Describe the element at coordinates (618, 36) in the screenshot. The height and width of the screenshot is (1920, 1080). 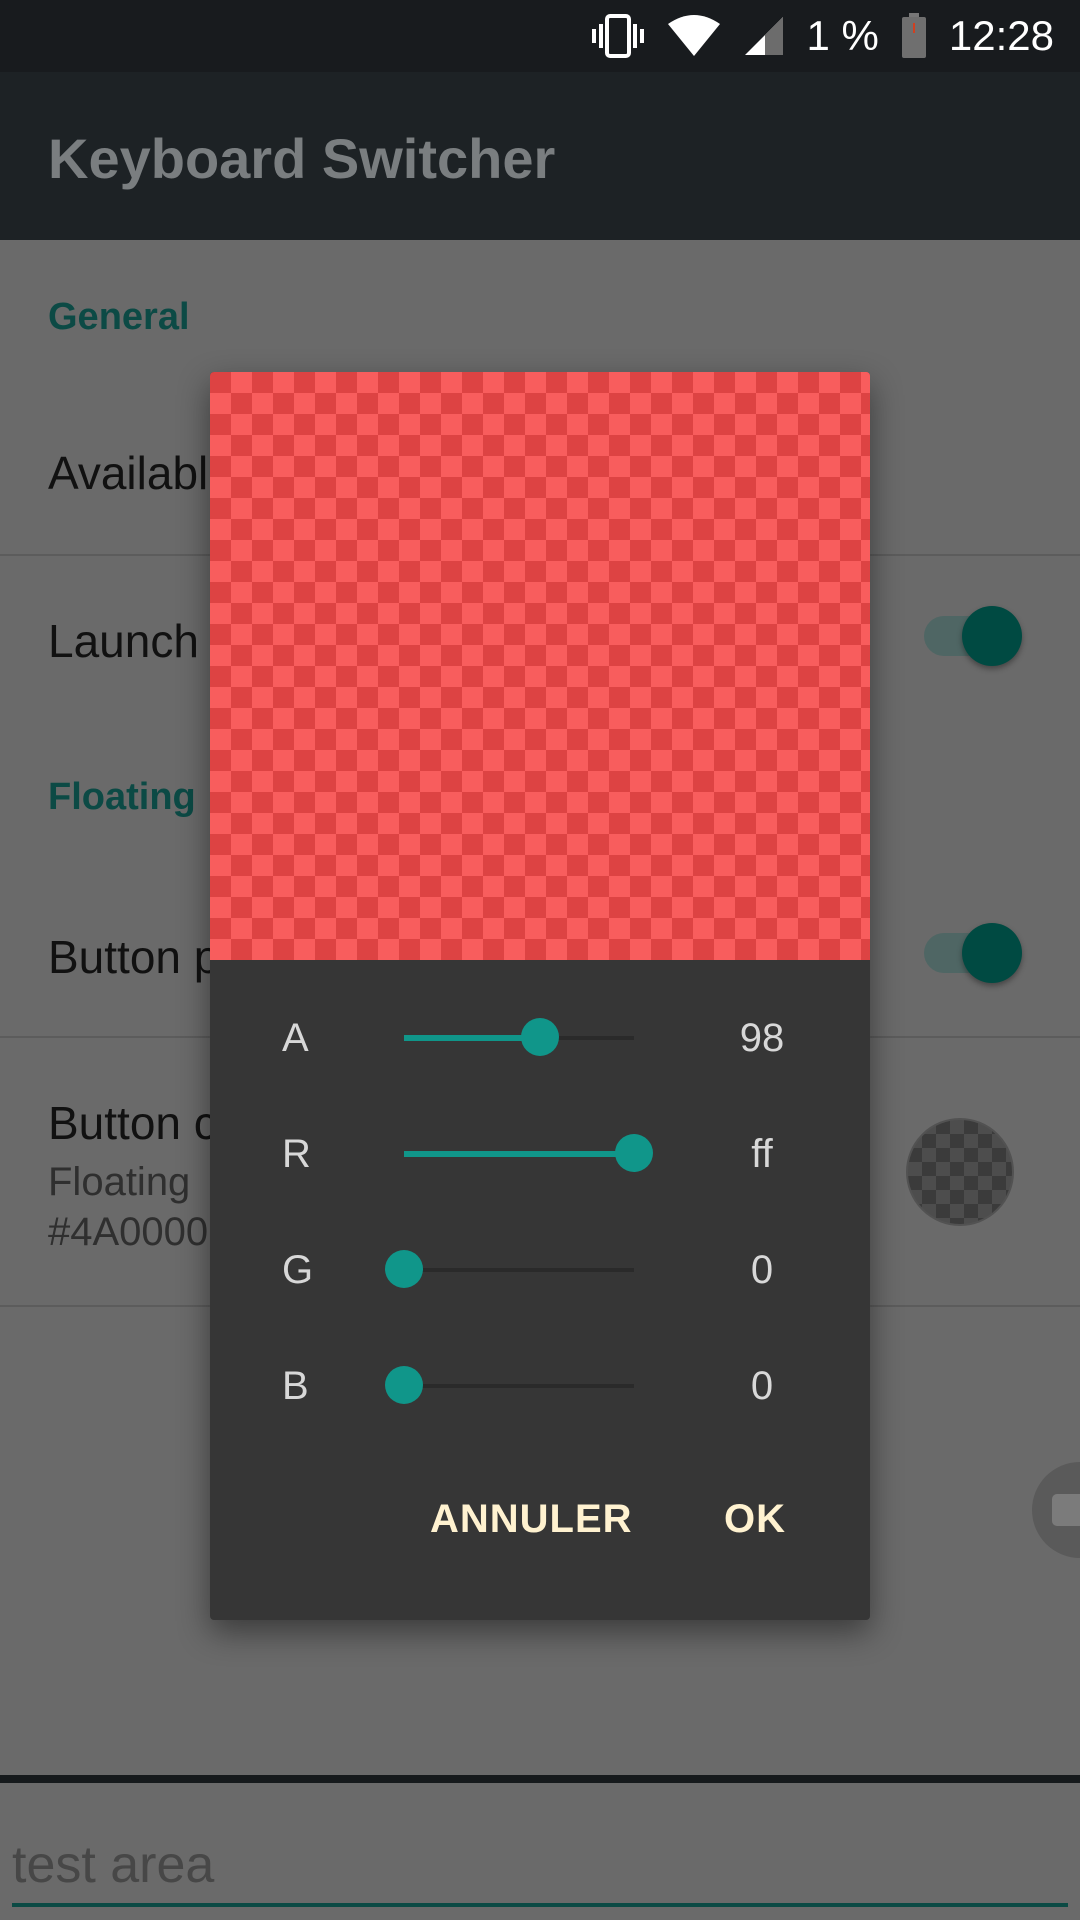
I see `vibrate-icon` at that location.